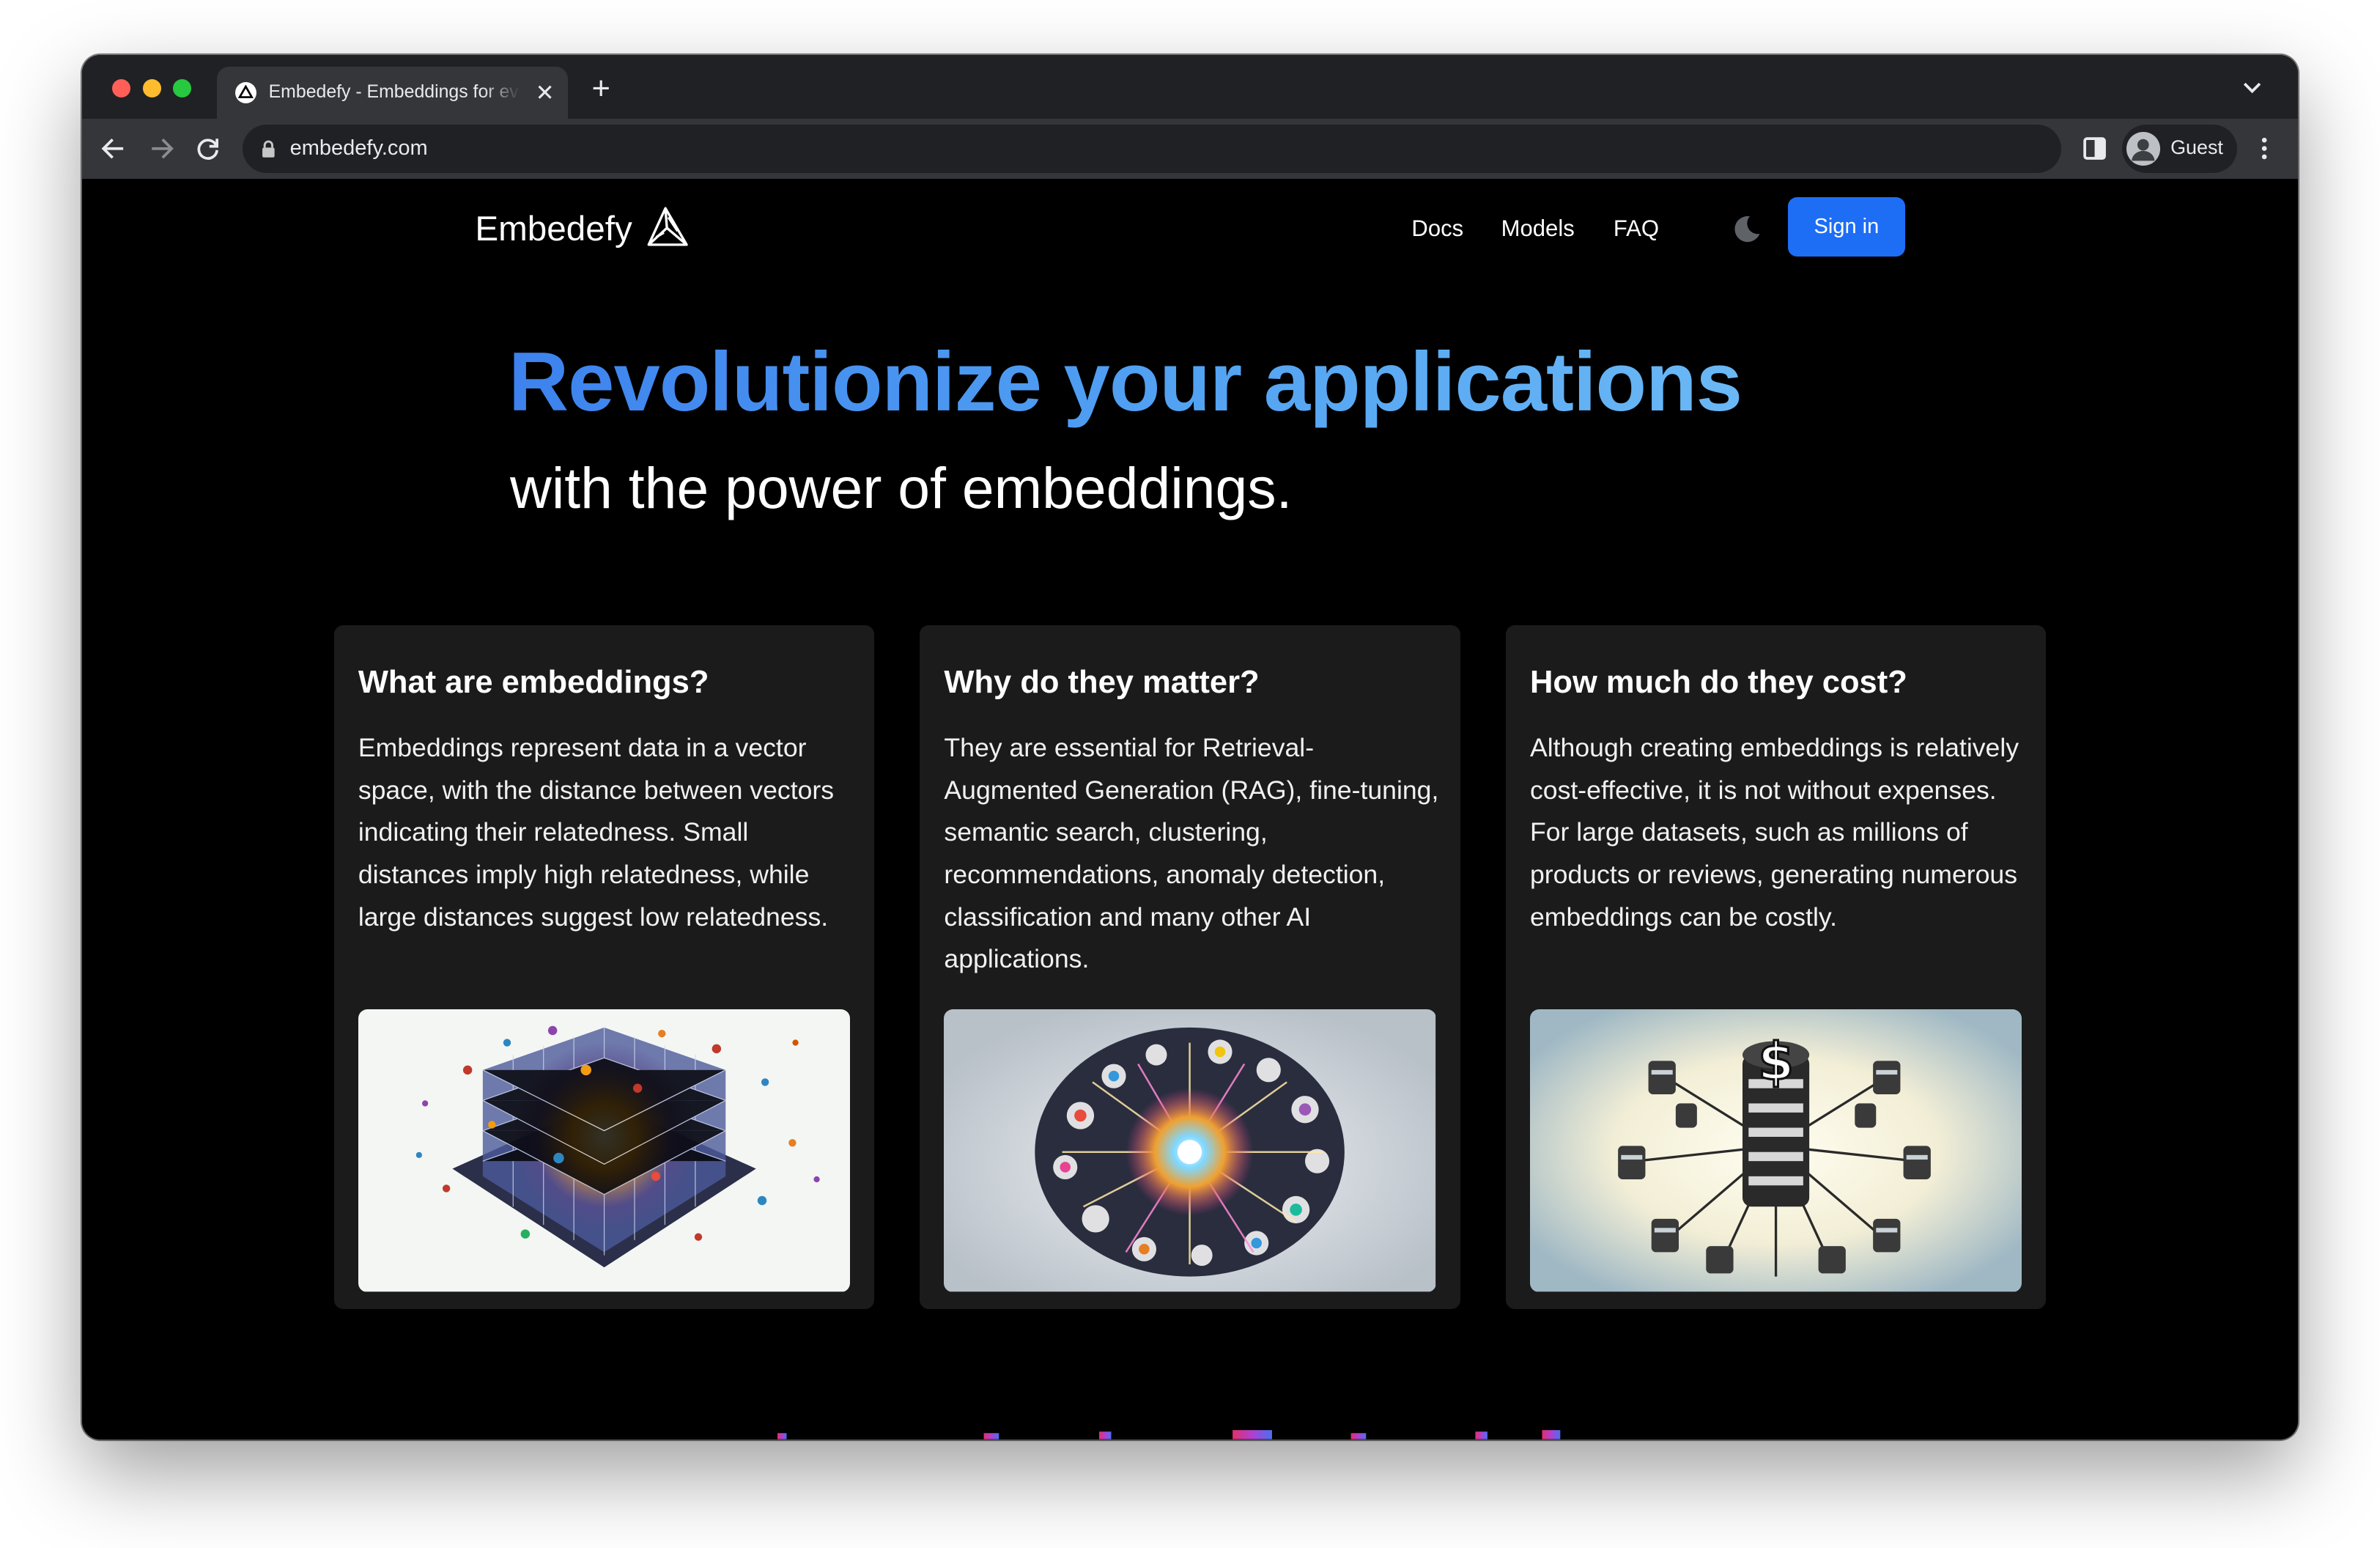 The height and width of the screenshot is (1548, 2380). Describe the element at coordinates (1152, 149) in the screenshot. I see `address-bar: embedefy.com` at that location.